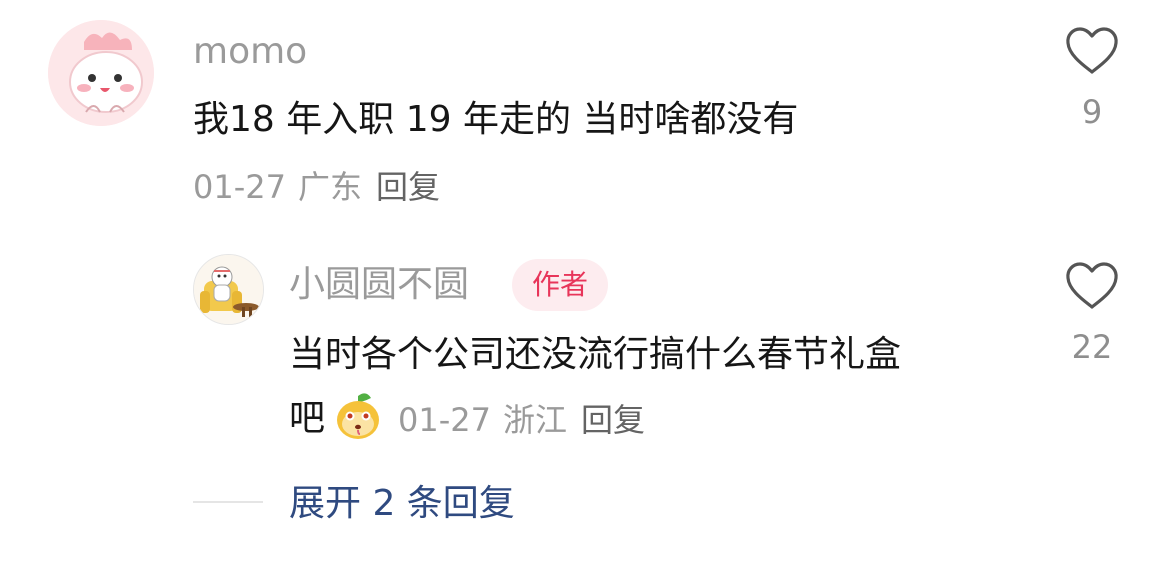  I want to click on comment-like-button, so click(1092, 53).